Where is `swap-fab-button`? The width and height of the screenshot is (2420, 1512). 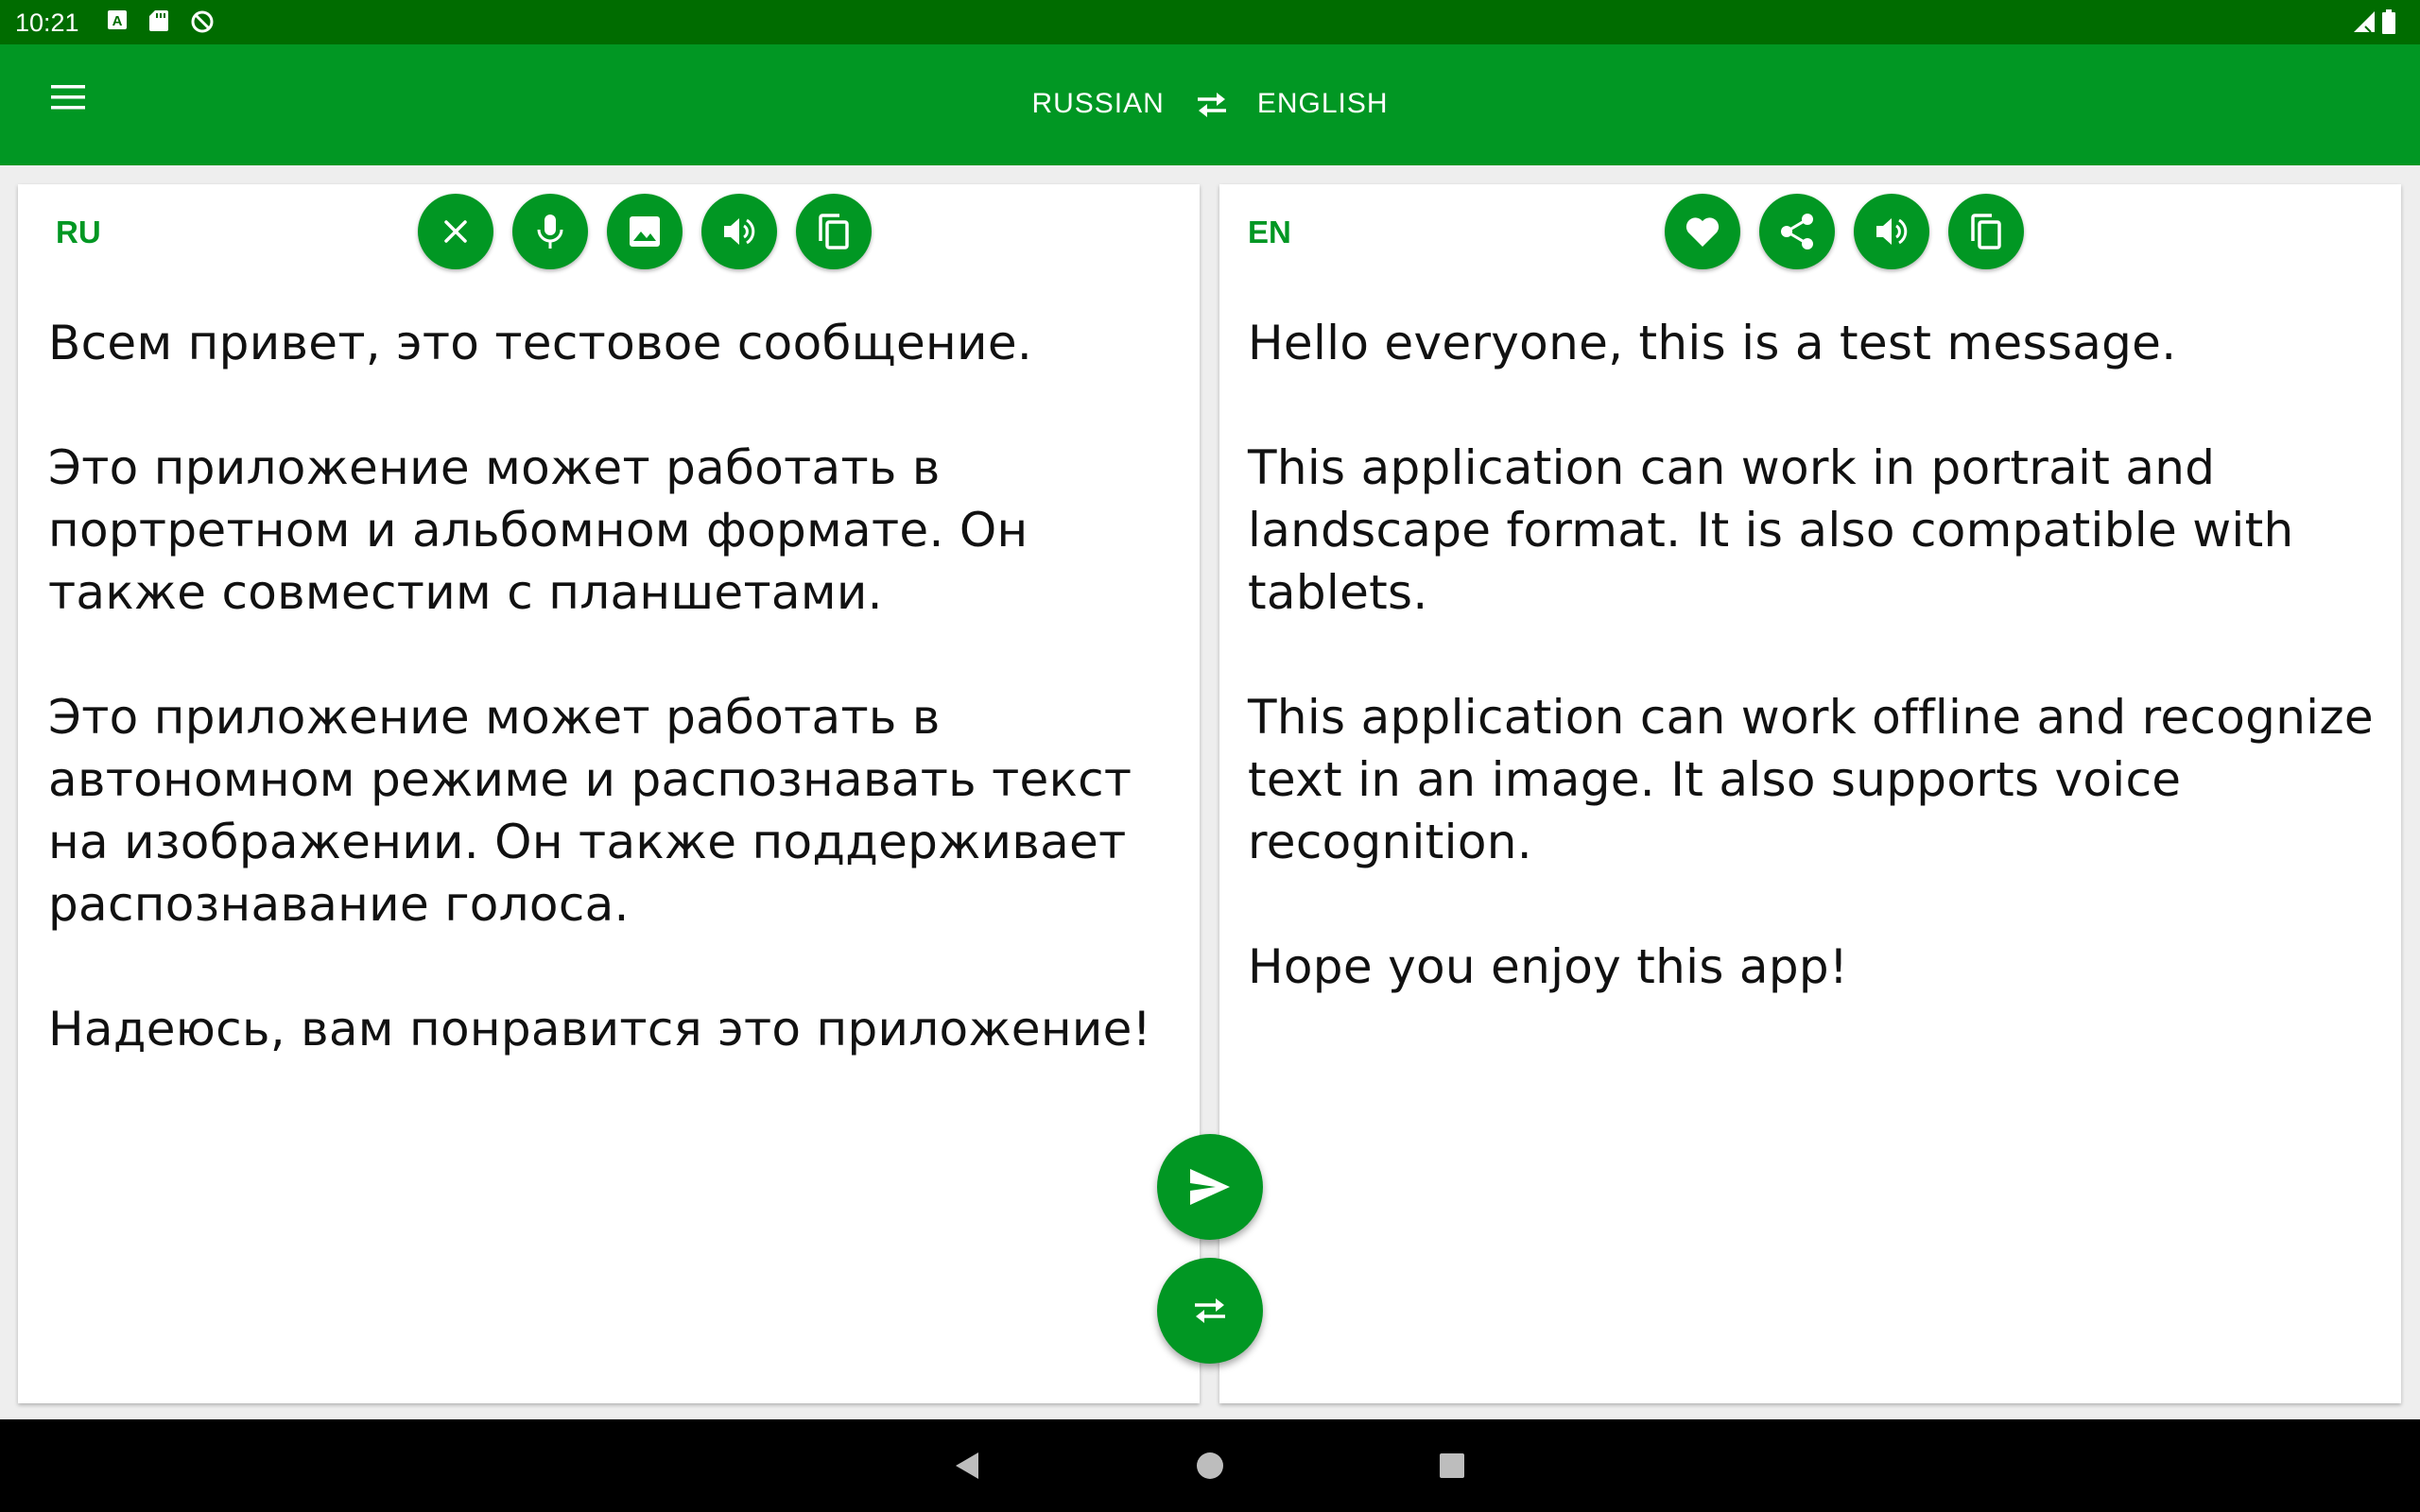 swap-fab-button is located at coordinates (1210, 1311).